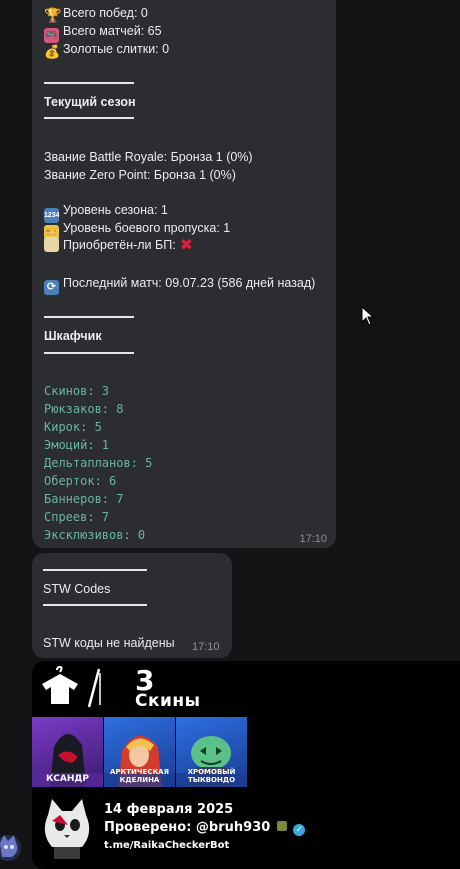 This screenshot has width=460, height=869. I want to click on locker-item: Баннеров: 7, so click(84, 499).